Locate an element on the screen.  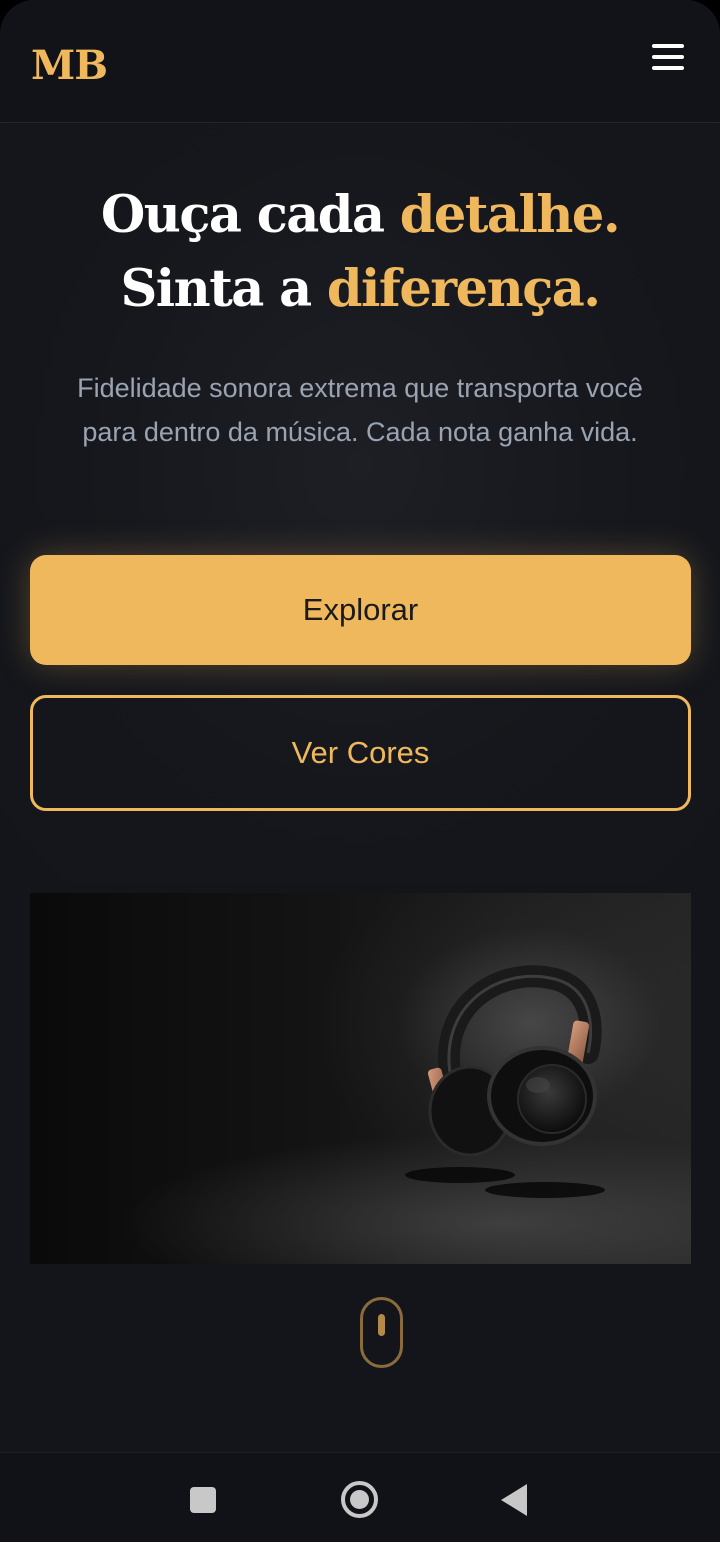
headphones-illustration is located at coordinates (505, 1081).